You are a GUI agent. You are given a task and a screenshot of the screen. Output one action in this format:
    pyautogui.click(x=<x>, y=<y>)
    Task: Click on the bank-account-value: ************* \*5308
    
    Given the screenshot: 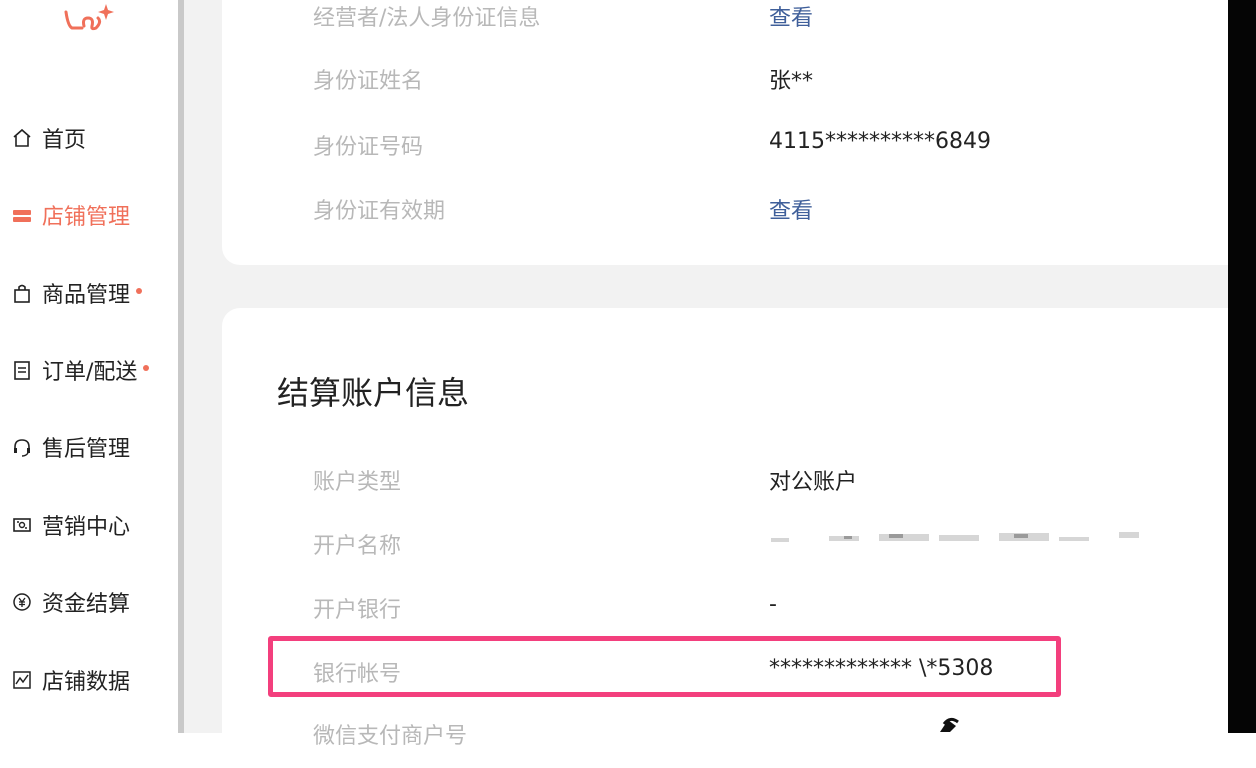 What is the action you would take?
    pyautogui.click(x=881, y=668)
    